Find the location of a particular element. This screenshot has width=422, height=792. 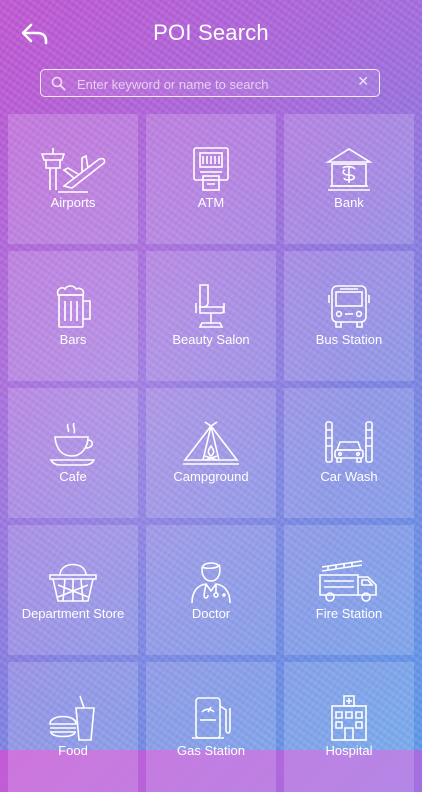

tile-atm: ATM is located at coordinates (211, 179).